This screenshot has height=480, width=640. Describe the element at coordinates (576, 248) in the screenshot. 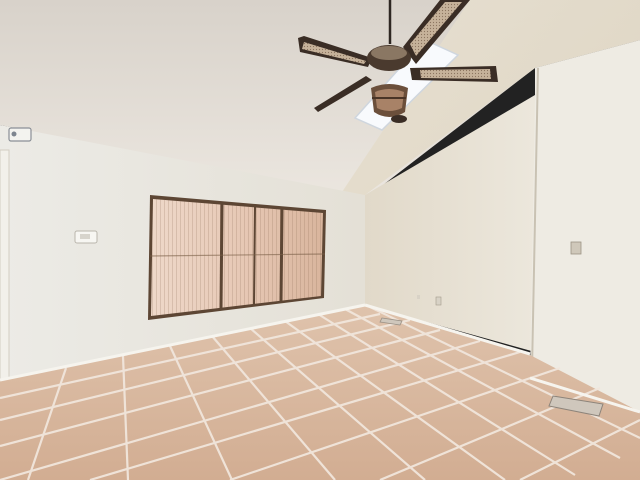

I see `light-switch-icon` at that location.